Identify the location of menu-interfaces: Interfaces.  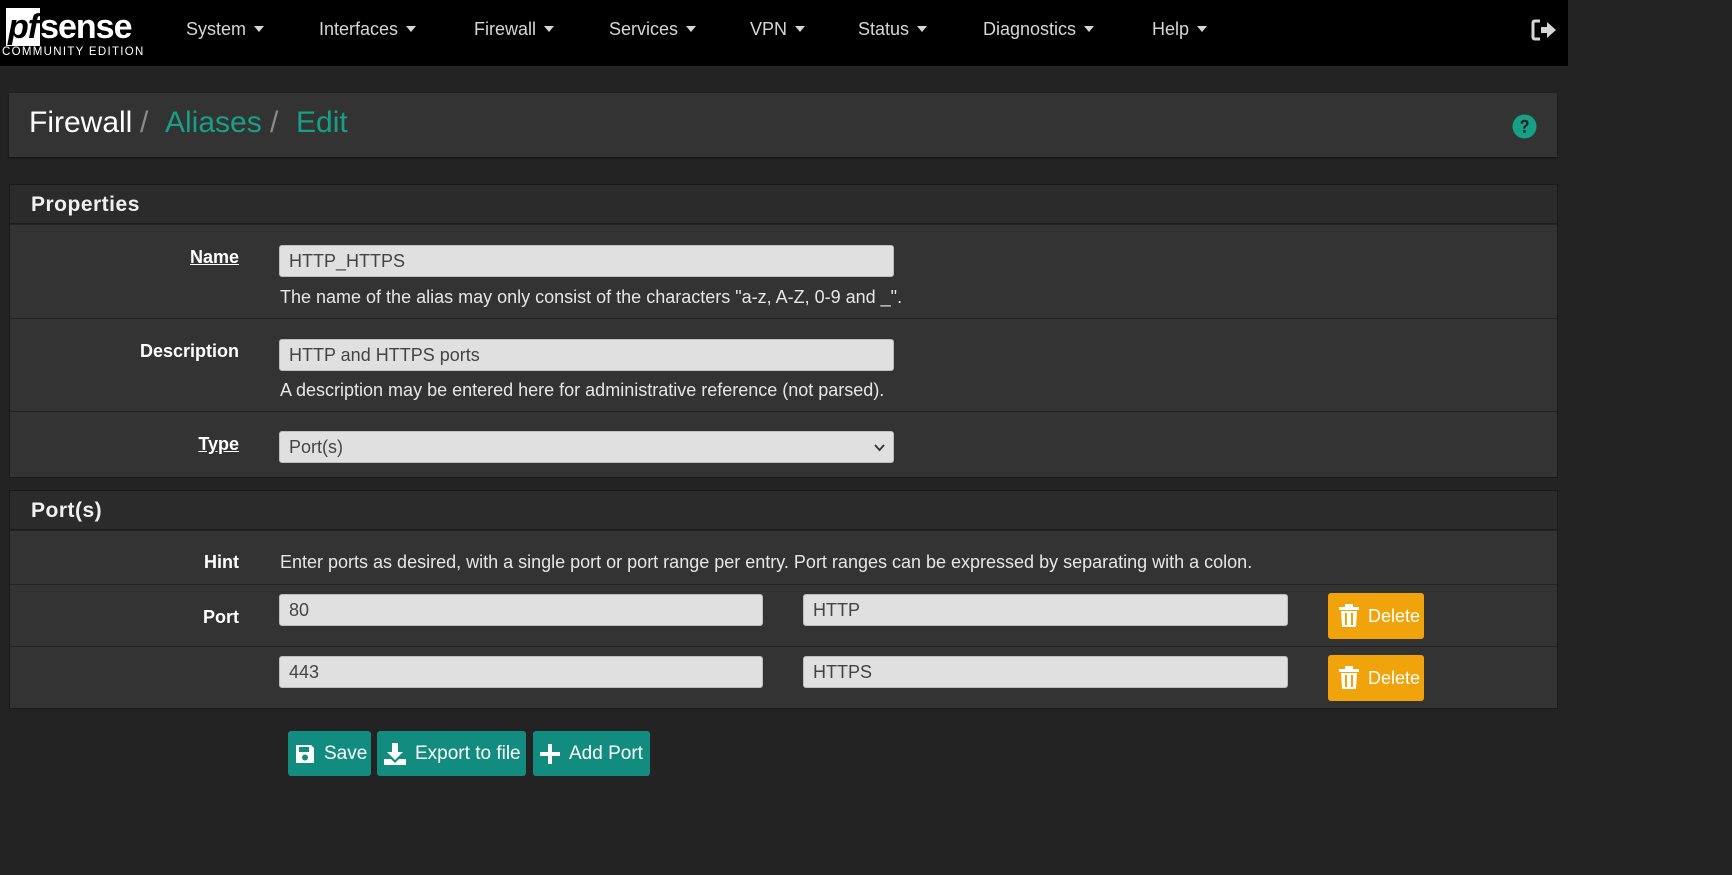
(368, 29).